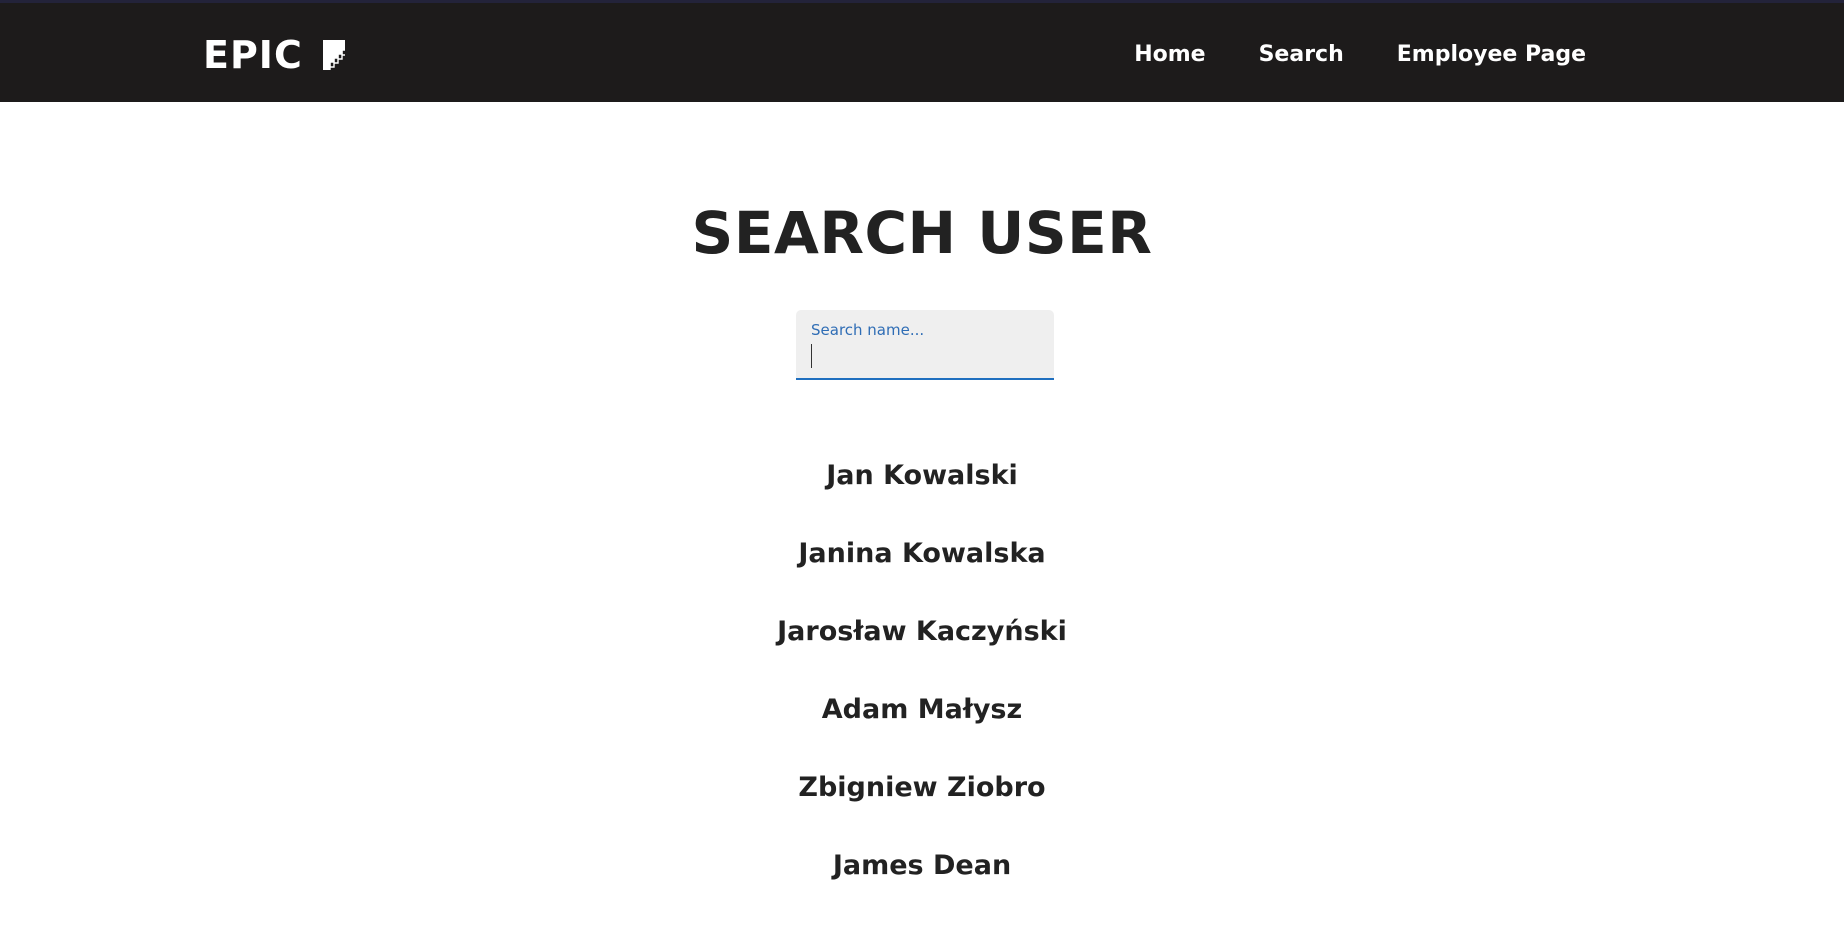 This screenshot has height=930, width=1844. I want to click on nav-home-link: Home, so click(1169, 55).